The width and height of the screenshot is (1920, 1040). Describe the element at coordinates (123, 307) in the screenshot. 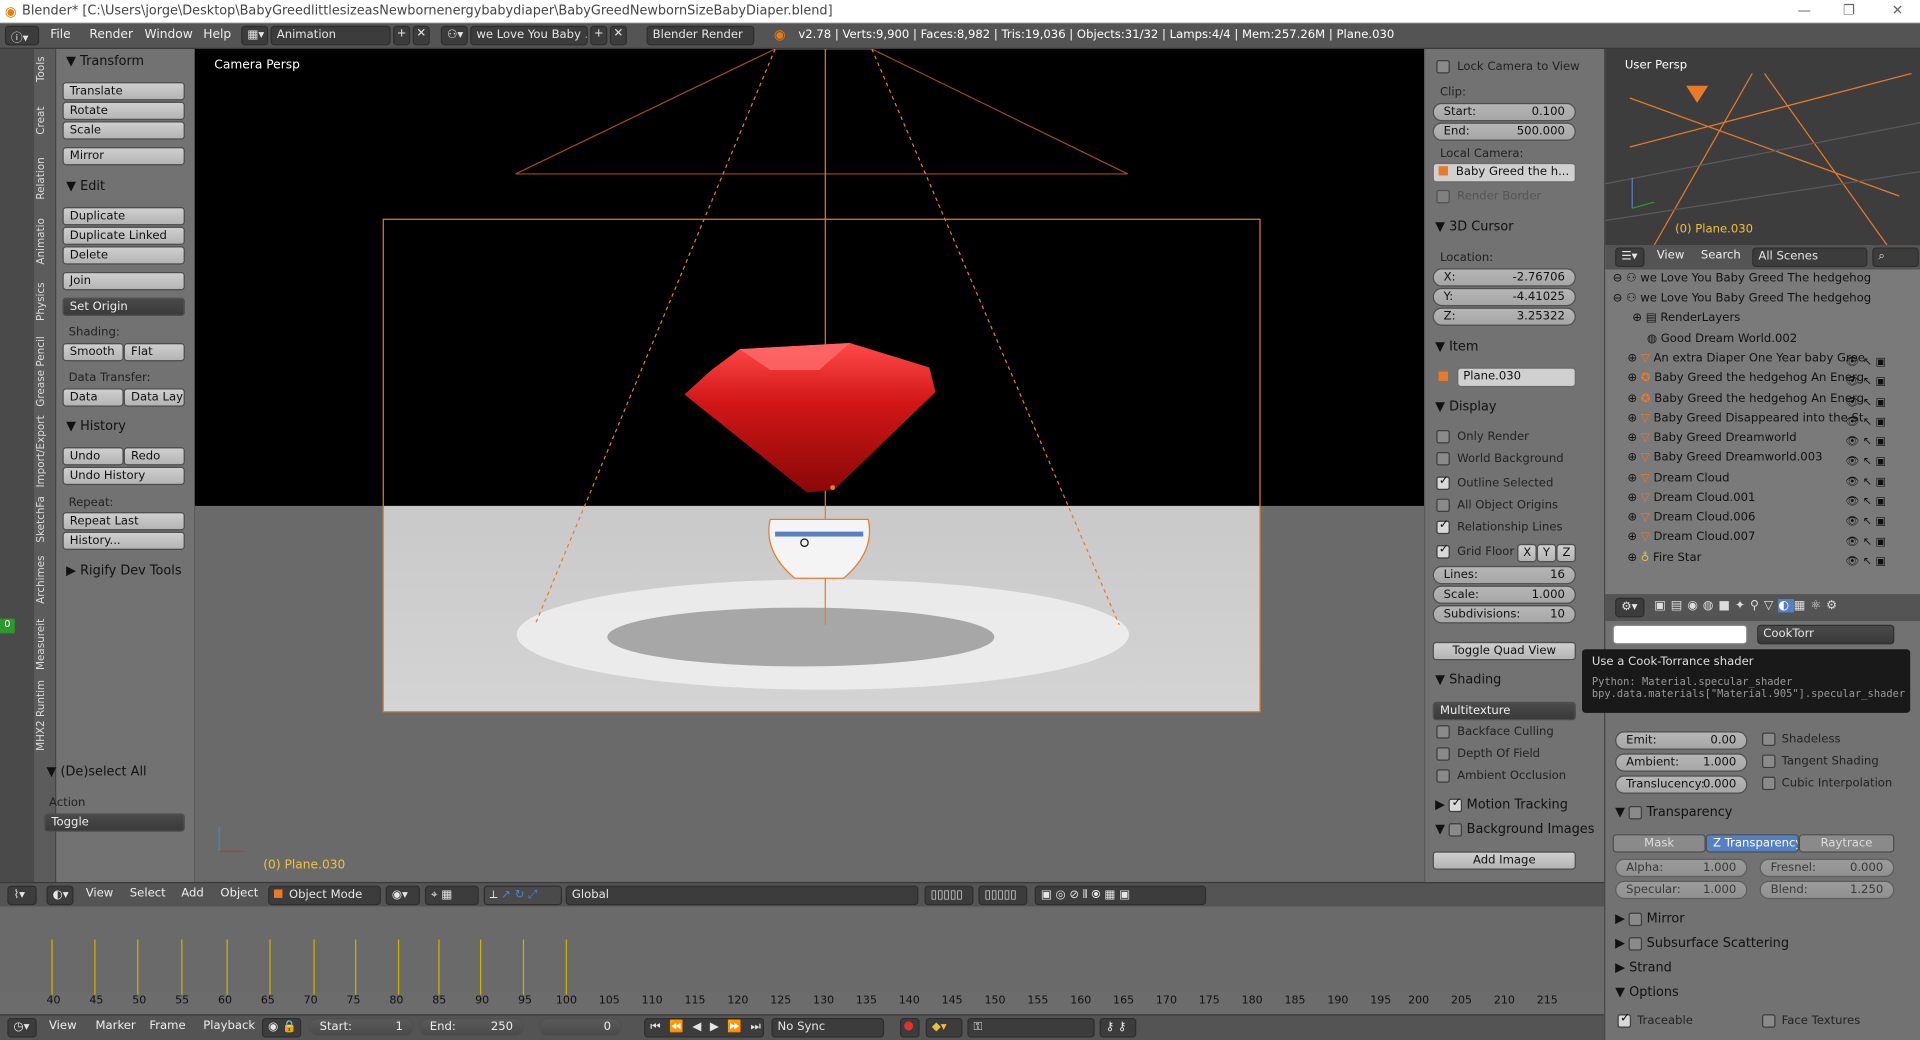

I see `set-origin-menu: Set Origin` at that location.